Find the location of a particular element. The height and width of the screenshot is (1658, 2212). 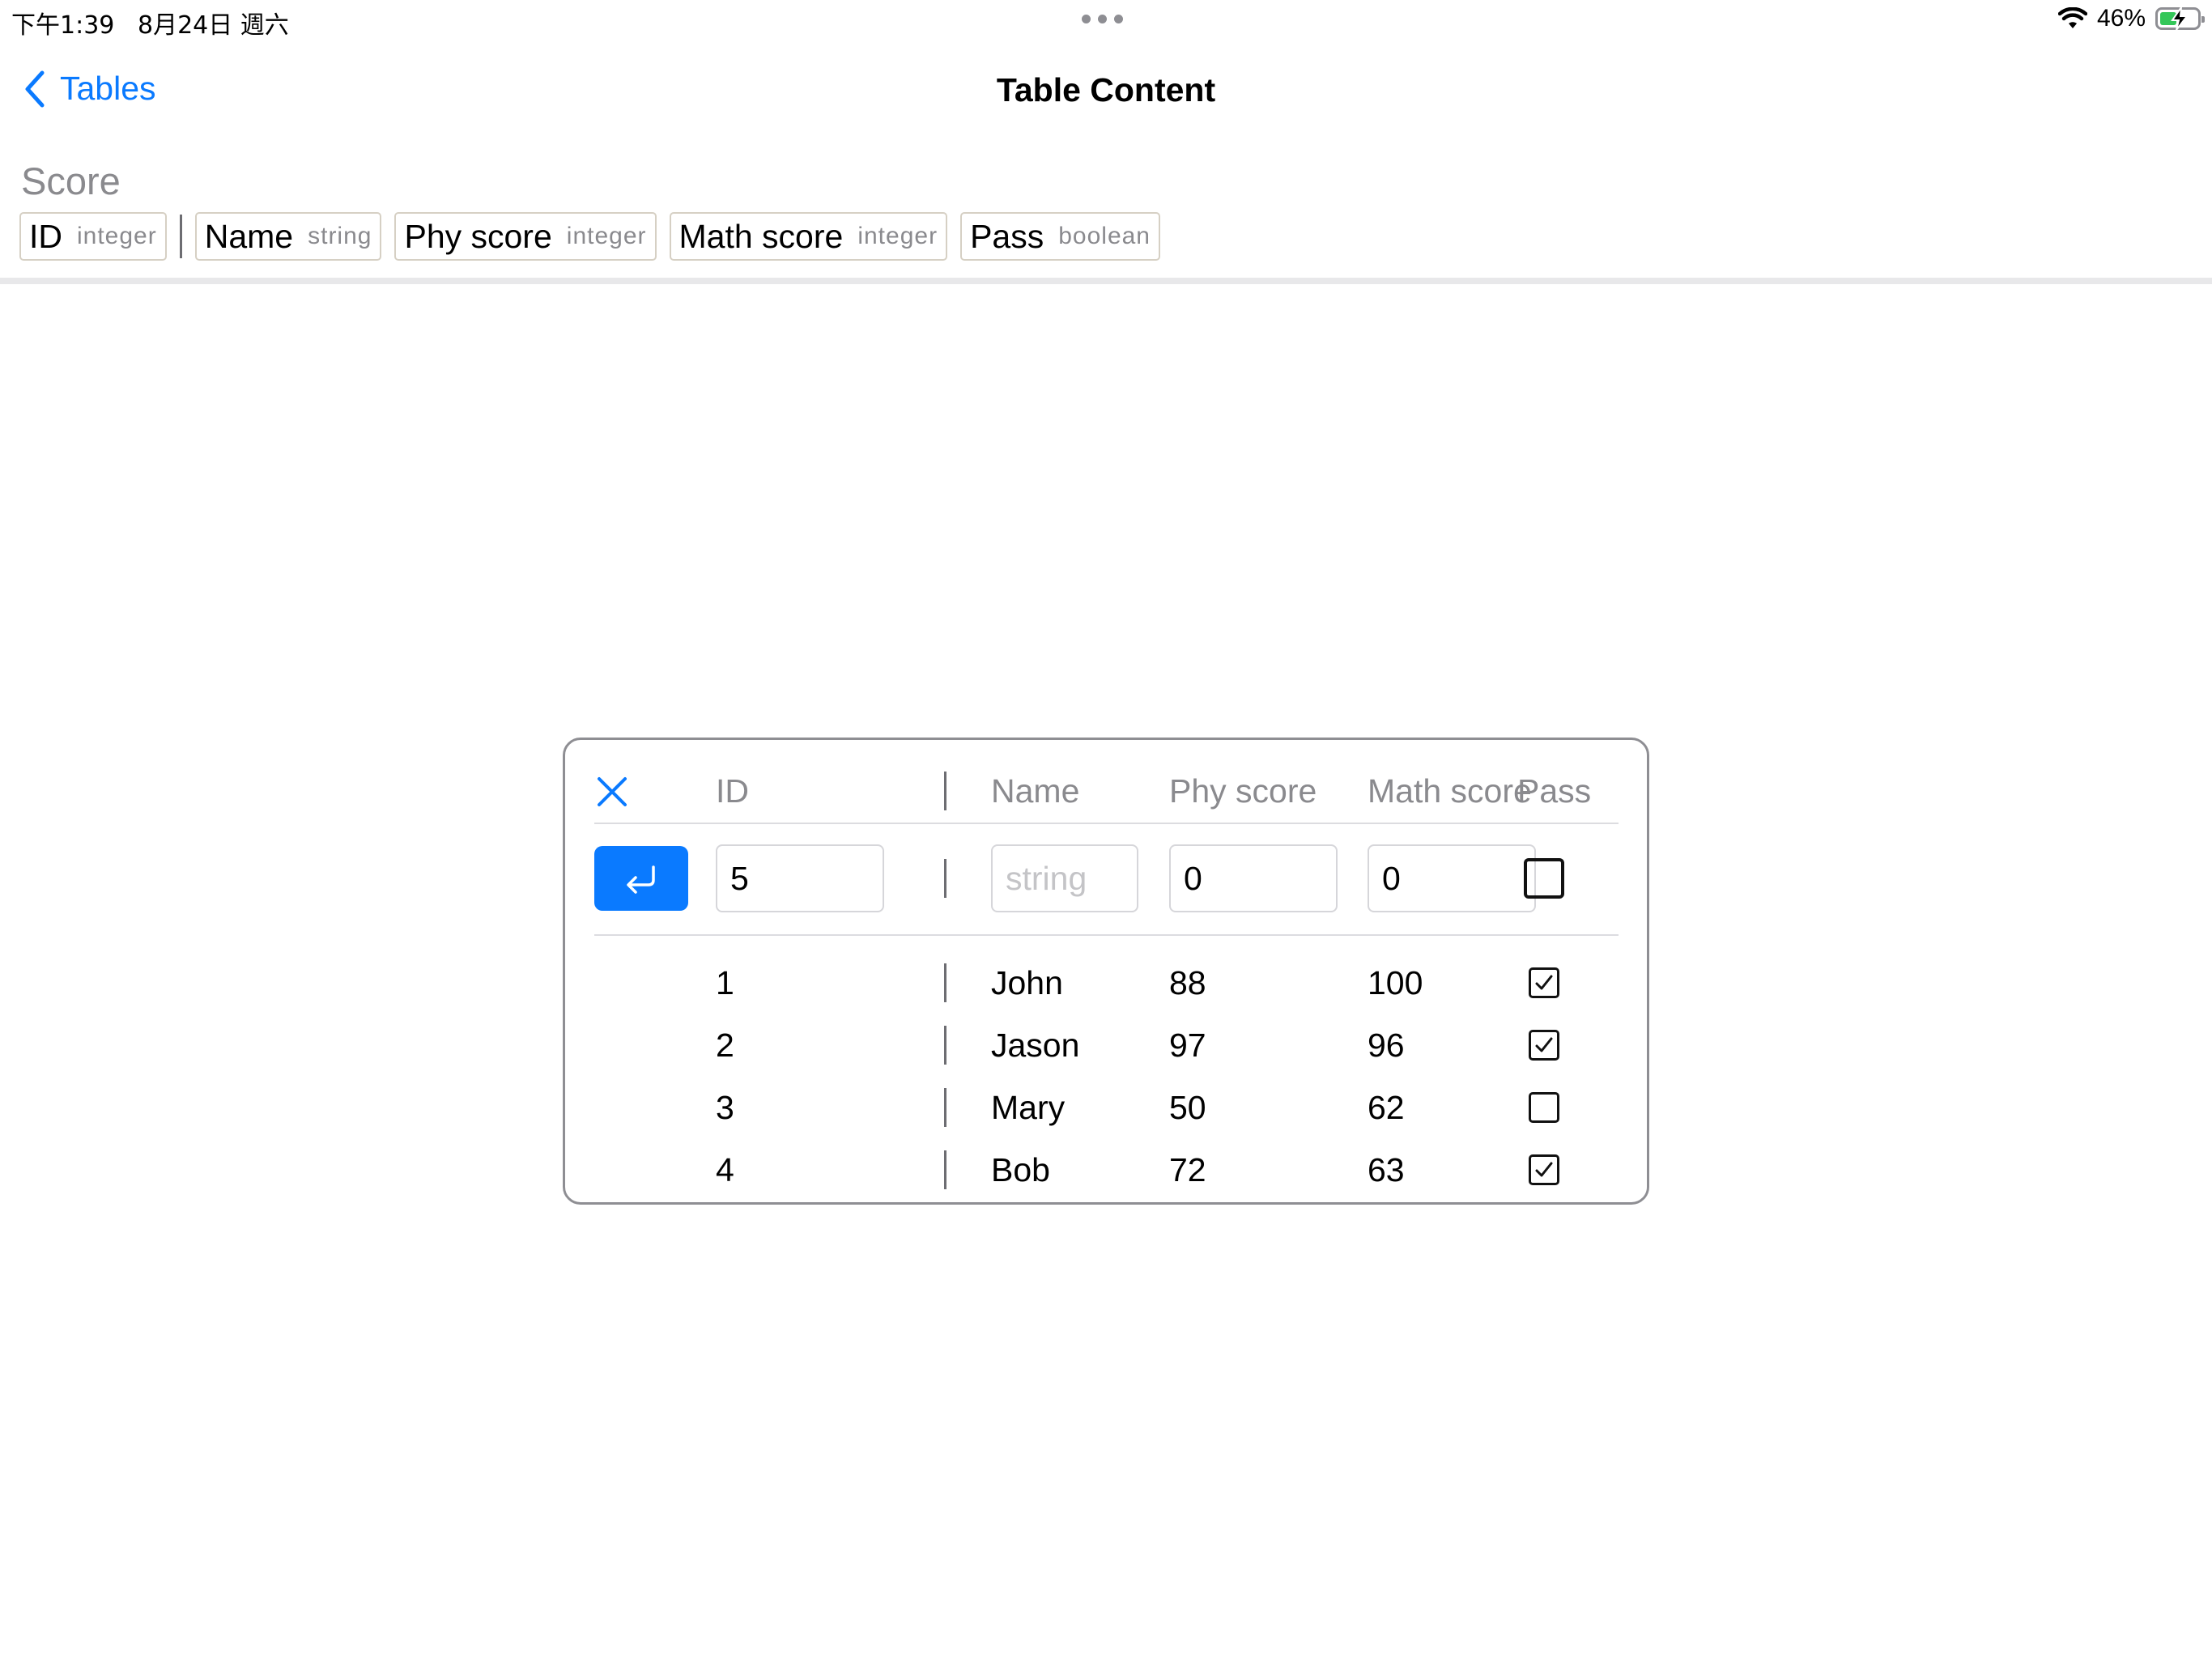

cell-phy-score: 97 is located at coordinates (1188, 1045).